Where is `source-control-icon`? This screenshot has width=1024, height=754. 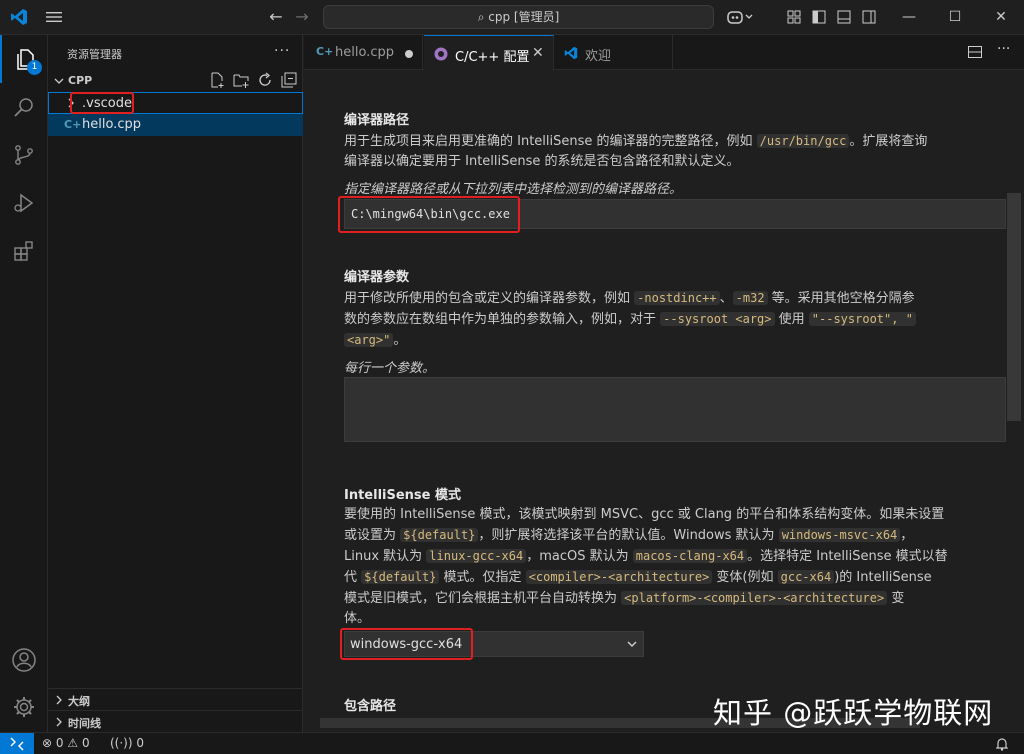
source-control-icon is located at coordinates (24, 155).